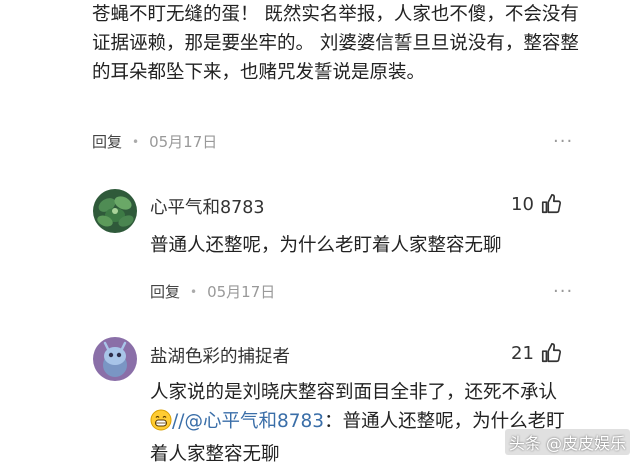 Image resolution: width=640 pixels, height=469 pixels. I want to click on username: 盐湖色彩的捕捉者, so click(220, 355).